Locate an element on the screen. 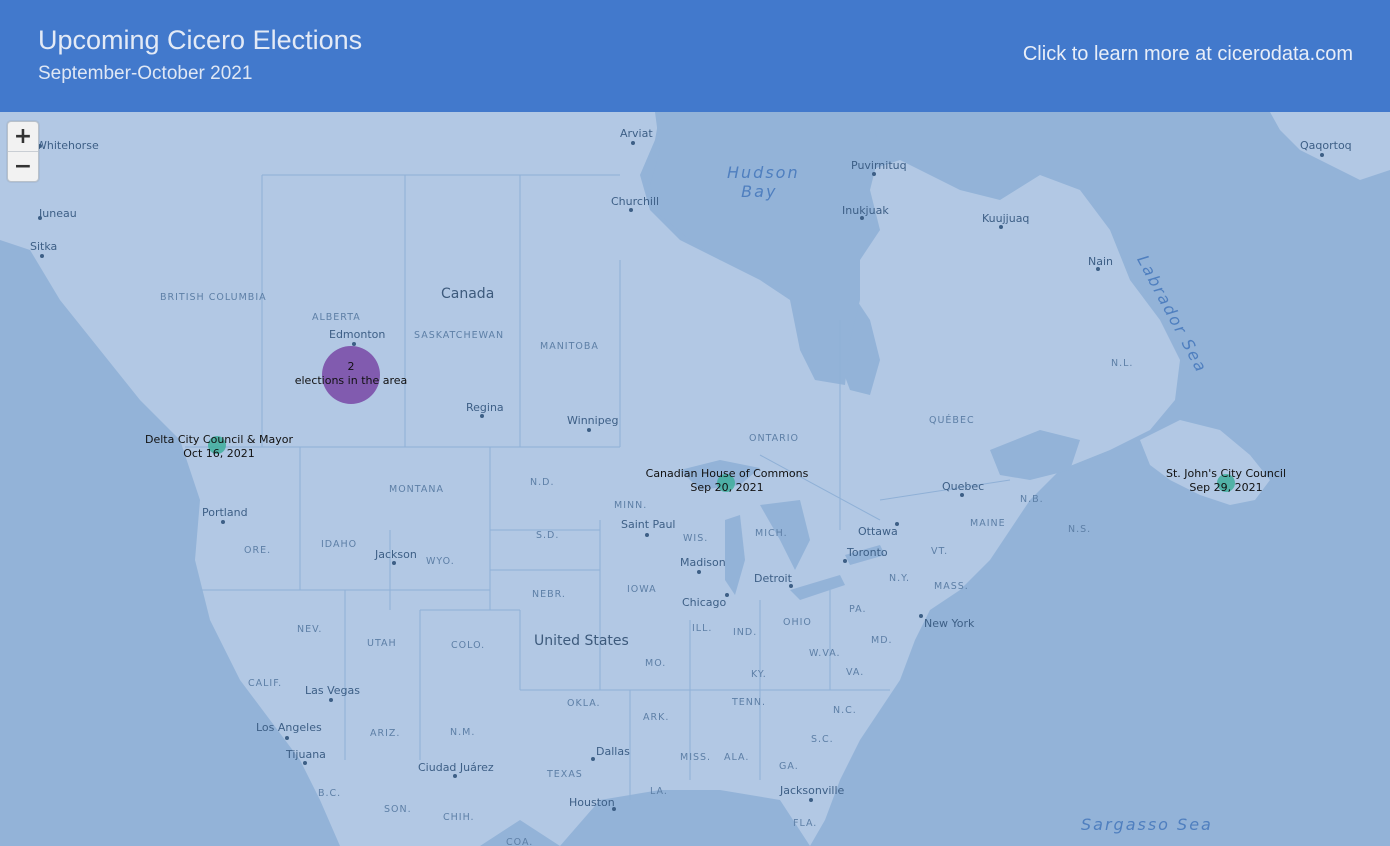 The height and width of the screenshot is (846, 1390). election-label: Delta City Council & Mayor Oct 16, 2021 is located at coordinates (219, 447).